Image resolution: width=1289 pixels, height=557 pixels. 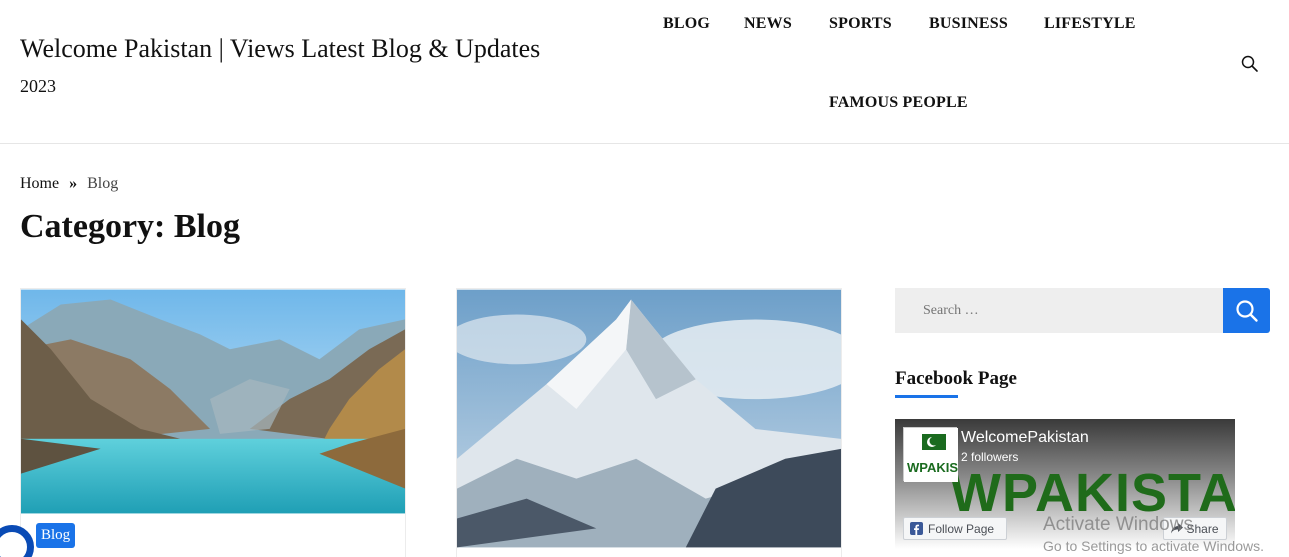 I want to click on facebook-follow-button: Follow Page, so click(x=955, y=528).